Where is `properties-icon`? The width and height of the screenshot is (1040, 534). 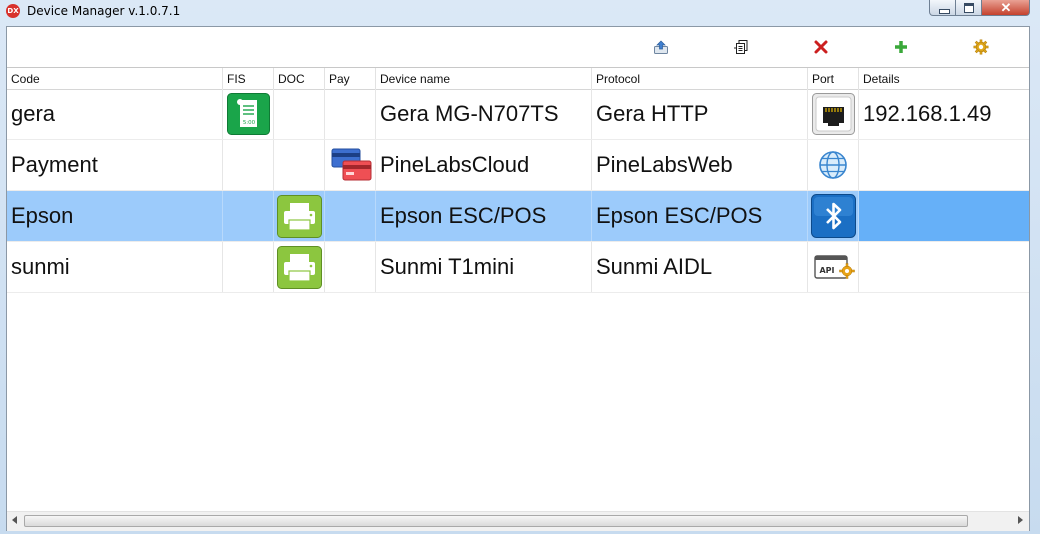
properties-icon is located at coordinates (741, 47).